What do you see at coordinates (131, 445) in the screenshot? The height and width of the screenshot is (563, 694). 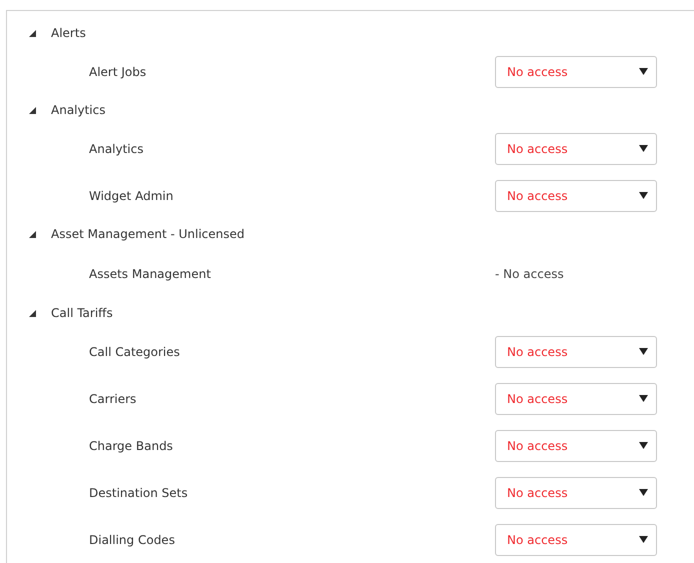 I see `permission-label: Charge Bands` at bounding box center [131, 445].